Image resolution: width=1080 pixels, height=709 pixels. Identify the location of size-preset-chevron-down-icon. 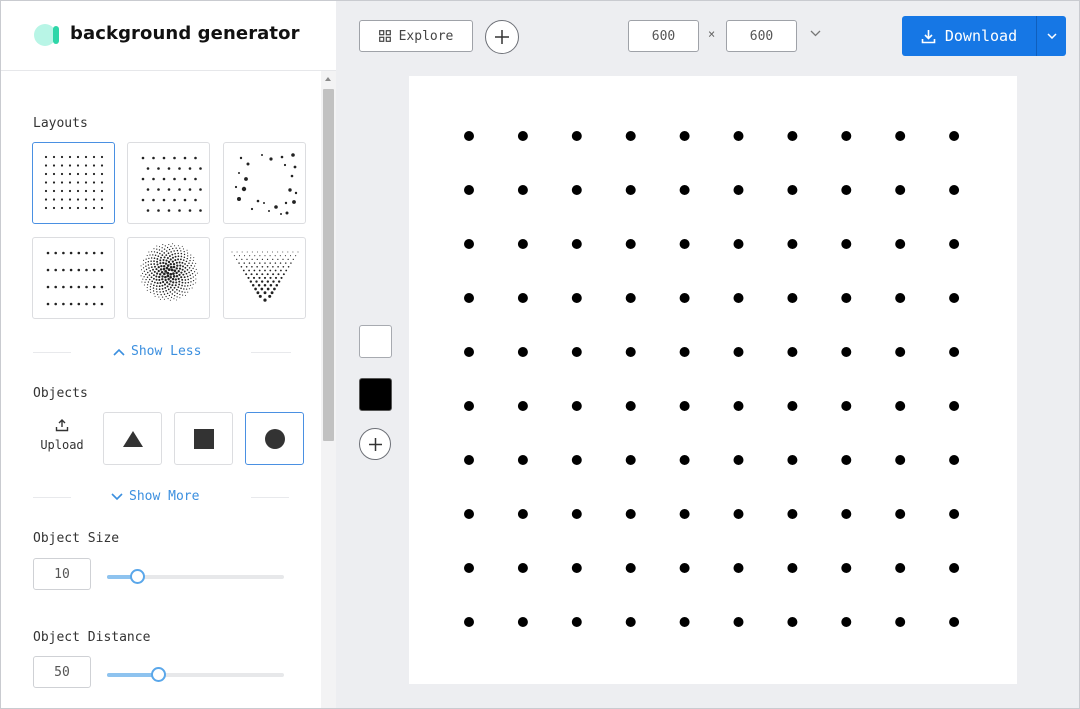
(815, 33).